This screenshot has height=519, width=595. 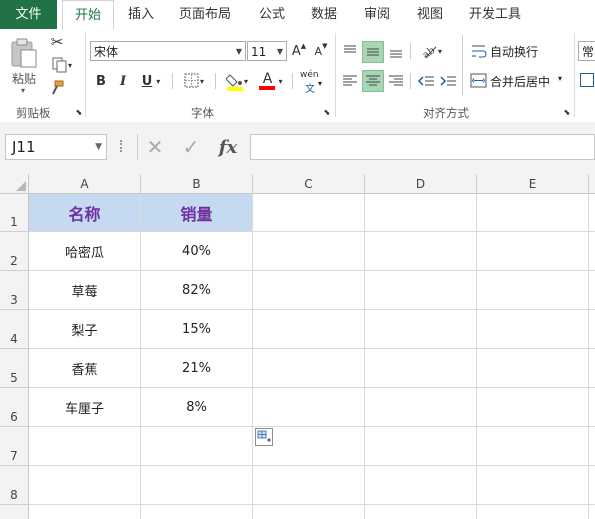 I want to click on name-box: J11 ▼, so click(x=56, y=147).